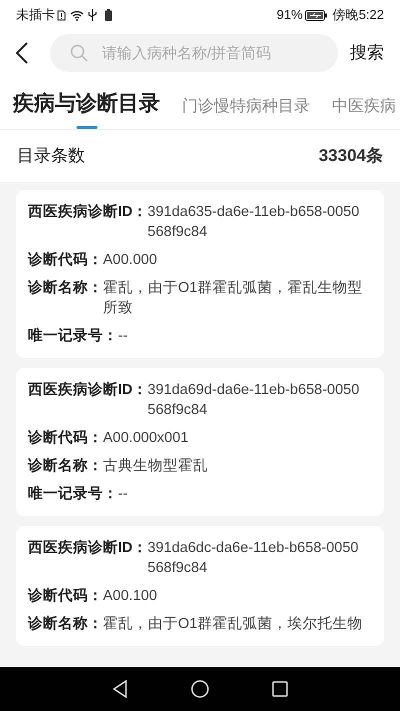  I want to click on battery-small-icon, so click(108, 15).